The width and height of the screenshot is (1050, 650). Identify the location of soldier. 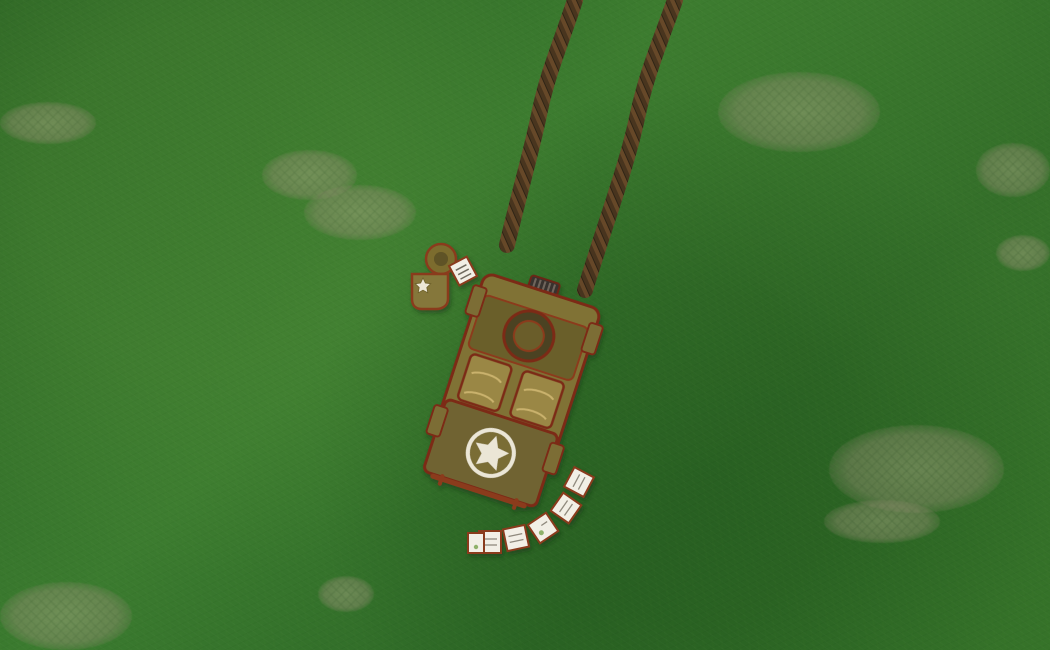
(444, 276).